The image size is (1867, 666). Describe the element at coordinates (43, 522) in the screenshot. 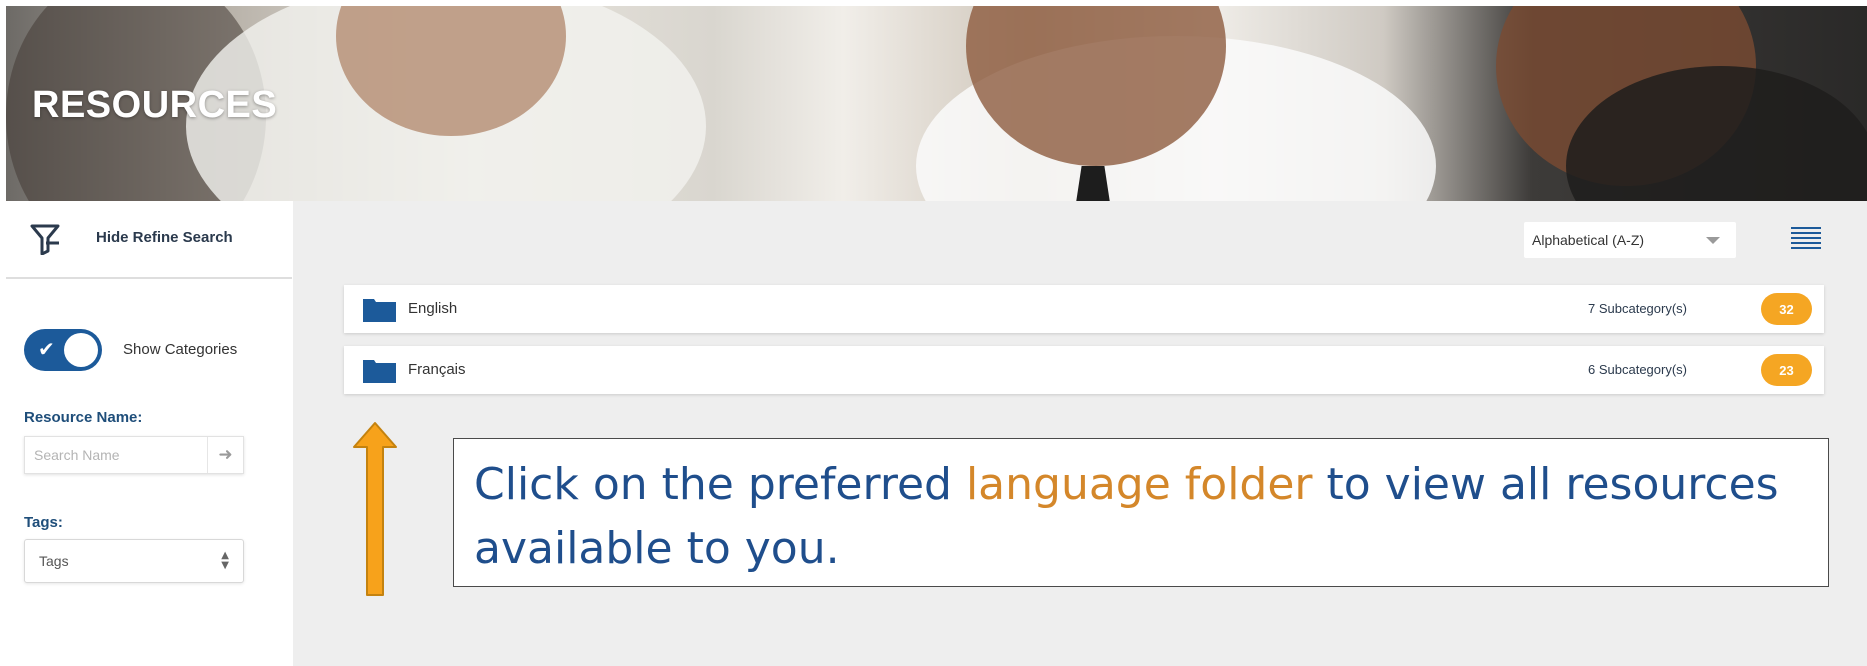

I see `tags-label: Tags:` at that location.